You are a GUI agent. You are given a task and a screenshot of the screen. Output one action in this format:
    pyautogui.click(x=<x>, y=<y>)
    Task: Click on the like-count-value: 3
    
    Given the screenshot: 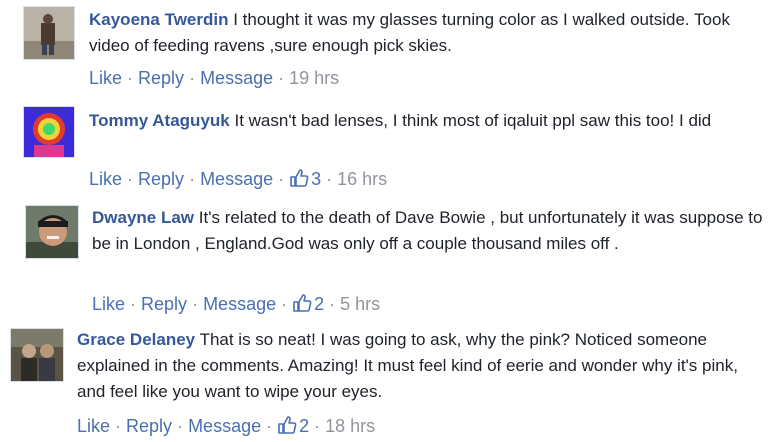 What is the action you would take?
    pyautogui.click(x=316, y=179)
    